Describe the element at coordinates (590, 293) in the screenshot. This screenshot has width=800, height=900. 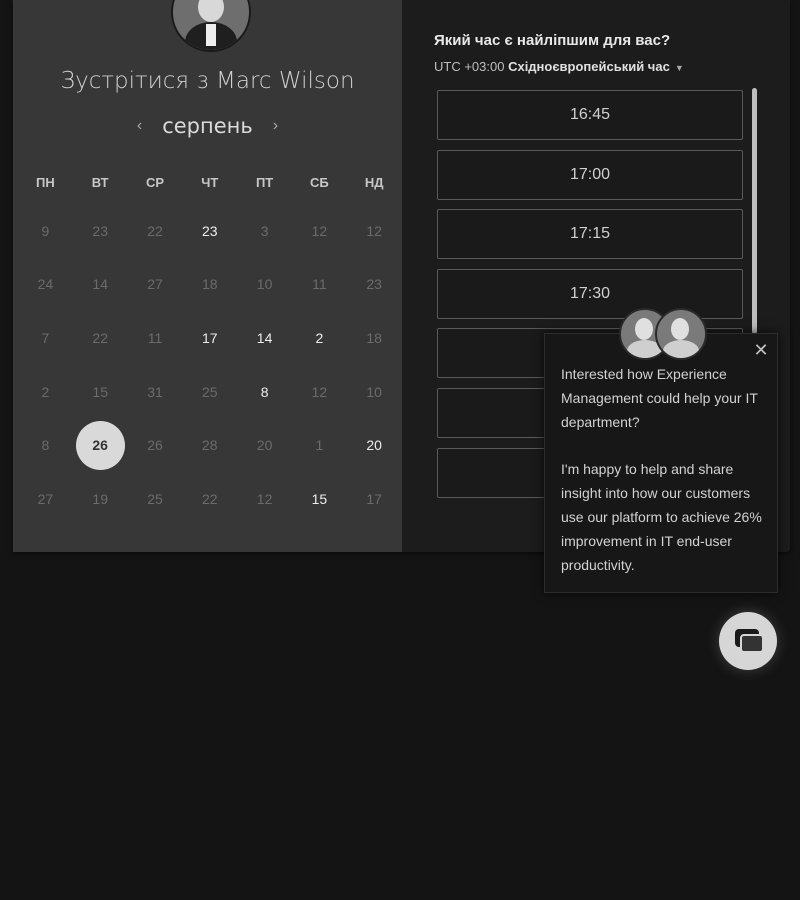
I see `time-slot-button: 17:30` at that location.